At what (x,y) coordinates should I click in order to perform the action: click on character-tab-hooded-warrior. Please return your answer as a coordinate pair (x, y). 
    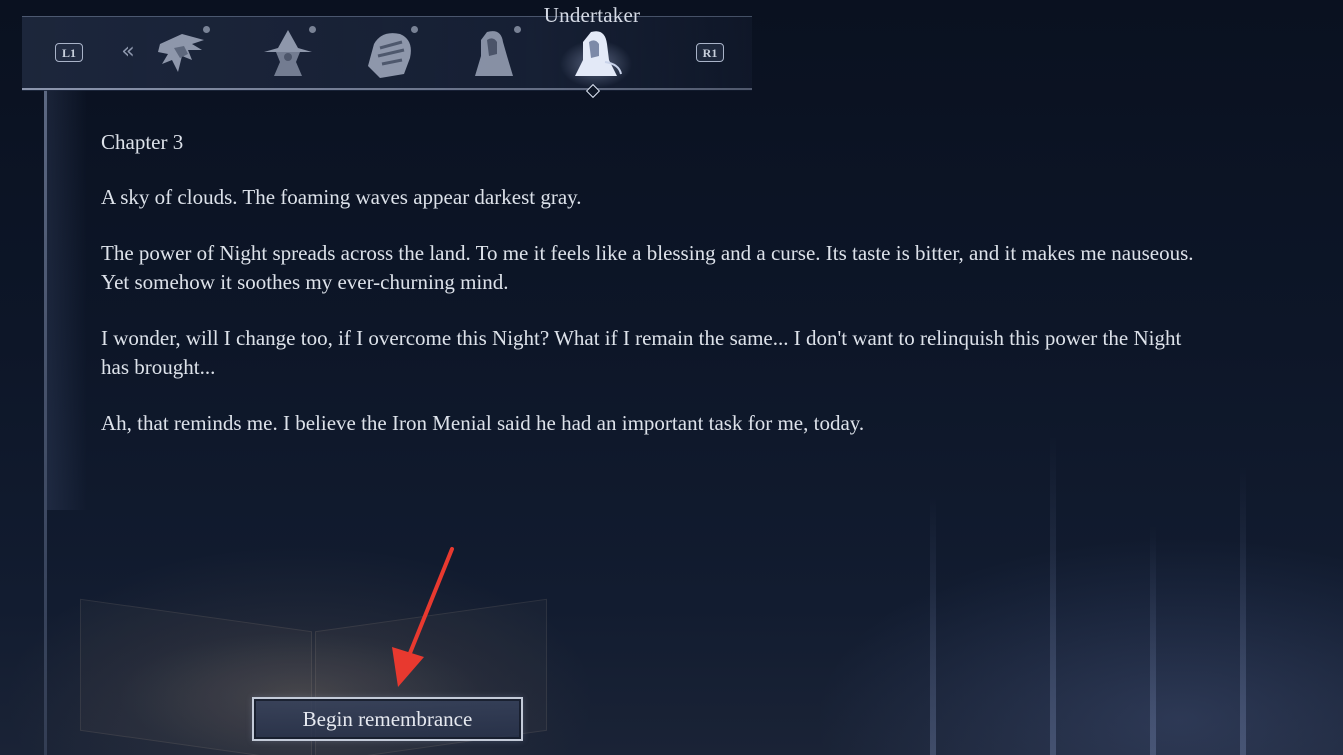
    Looking at the image, I should click on (390, 54).